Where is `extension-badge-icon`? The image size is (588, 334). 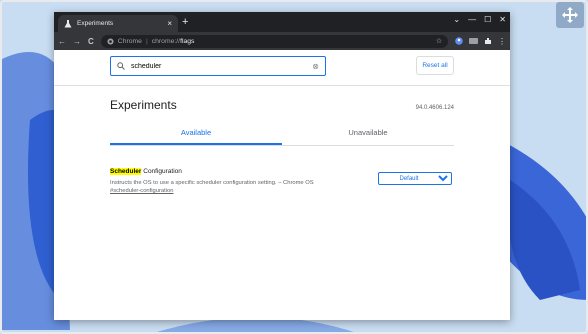 extension-badge-icon is located at coordinates (473, 41).